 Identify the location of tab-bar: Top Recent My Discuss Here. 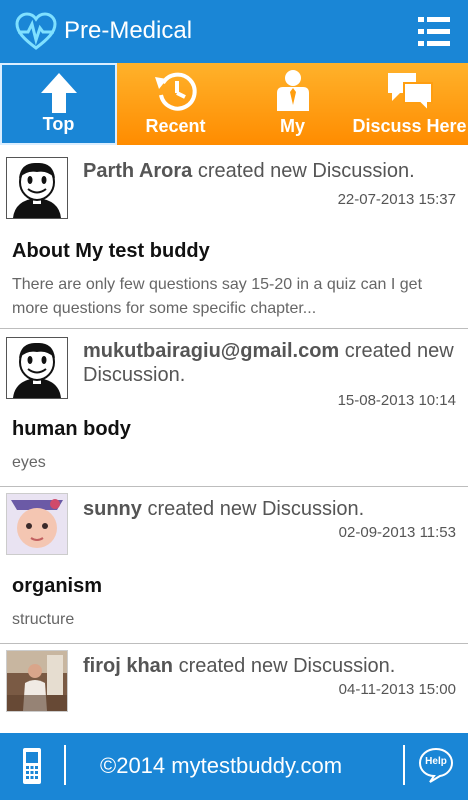
(234, 104).